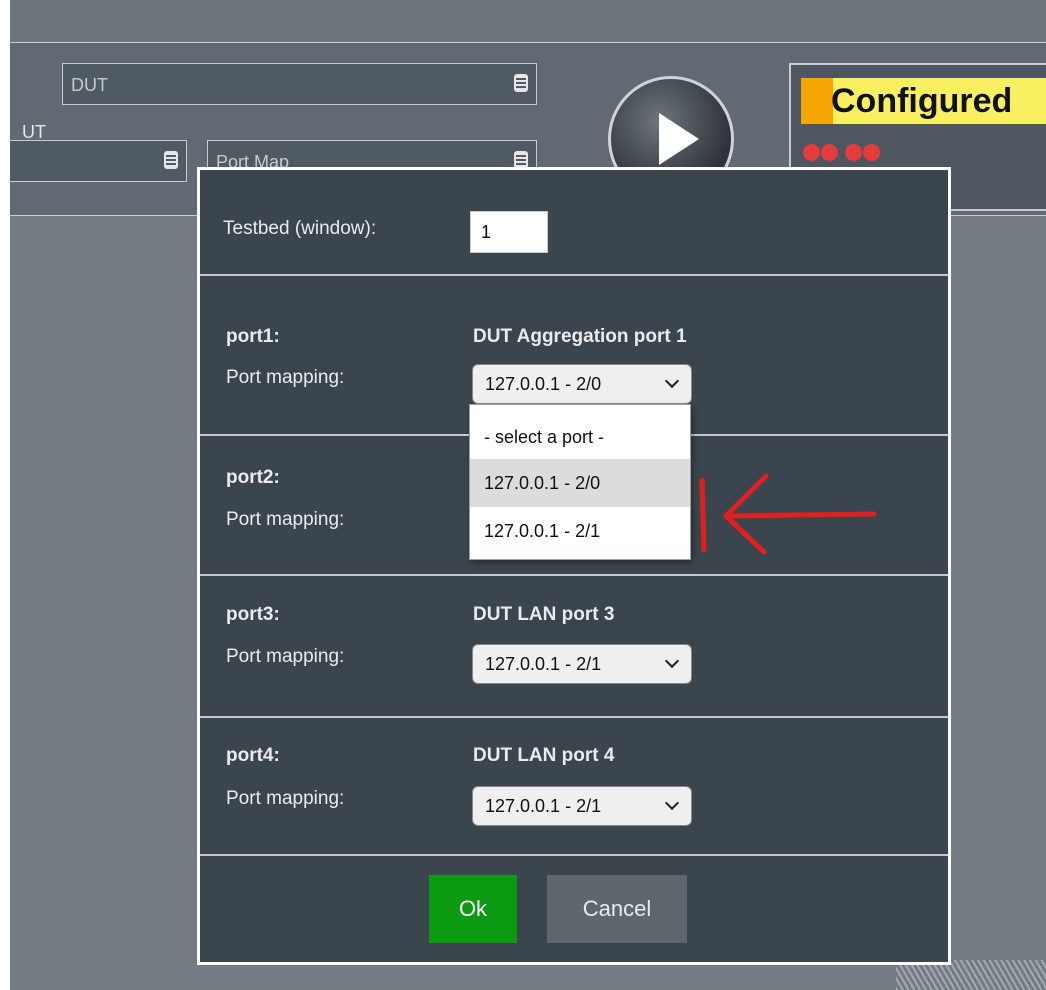 This screenshot has width=1046, height=990. What do you see at coordinates (285, 377) in the screenshot?
I see `port1-mapping-label: Port mapping:` at bounding box center [285, 377].